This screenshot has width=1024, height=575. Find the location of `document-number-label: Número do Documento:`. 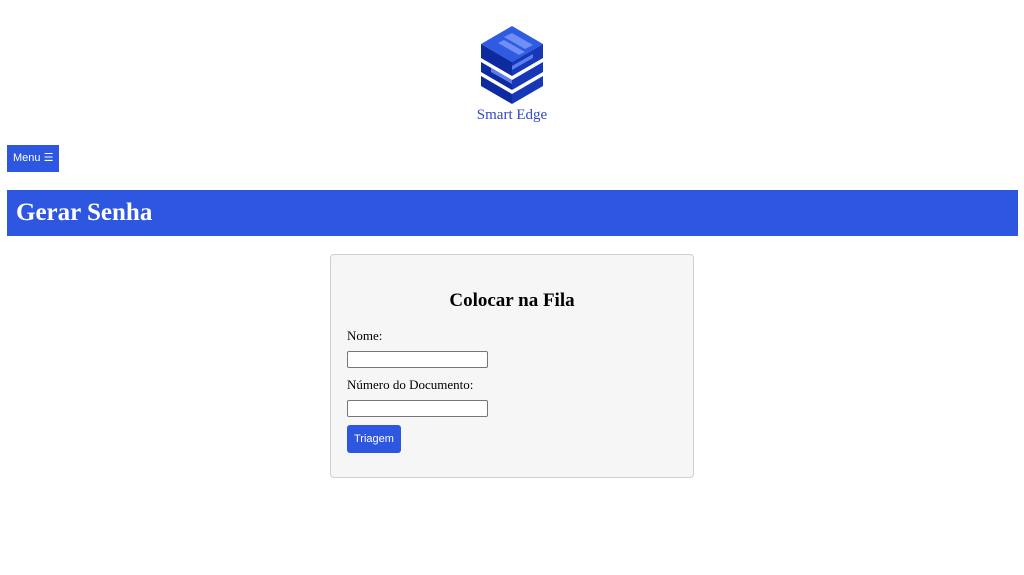

document-number-label: Número do Documento: is located at coordinates (410, 384).